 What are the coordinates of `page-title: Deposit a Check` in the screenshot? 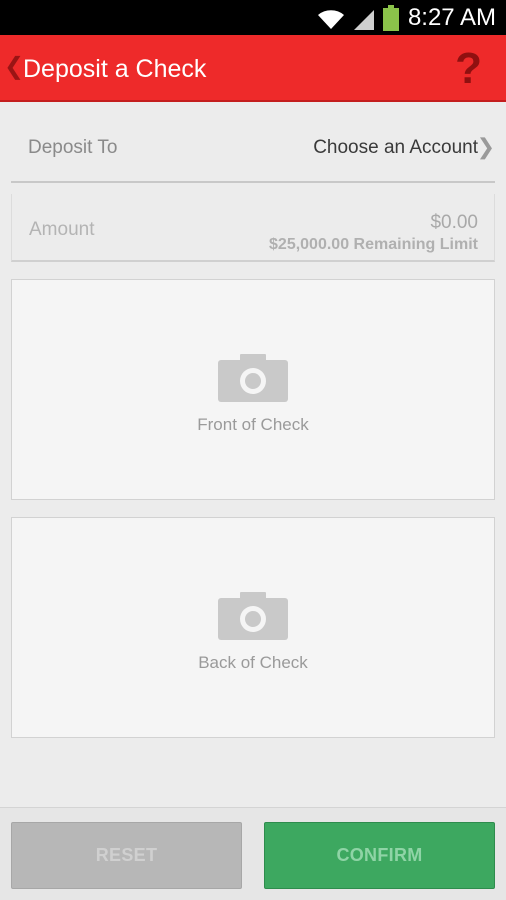 It's located at (115, 69).